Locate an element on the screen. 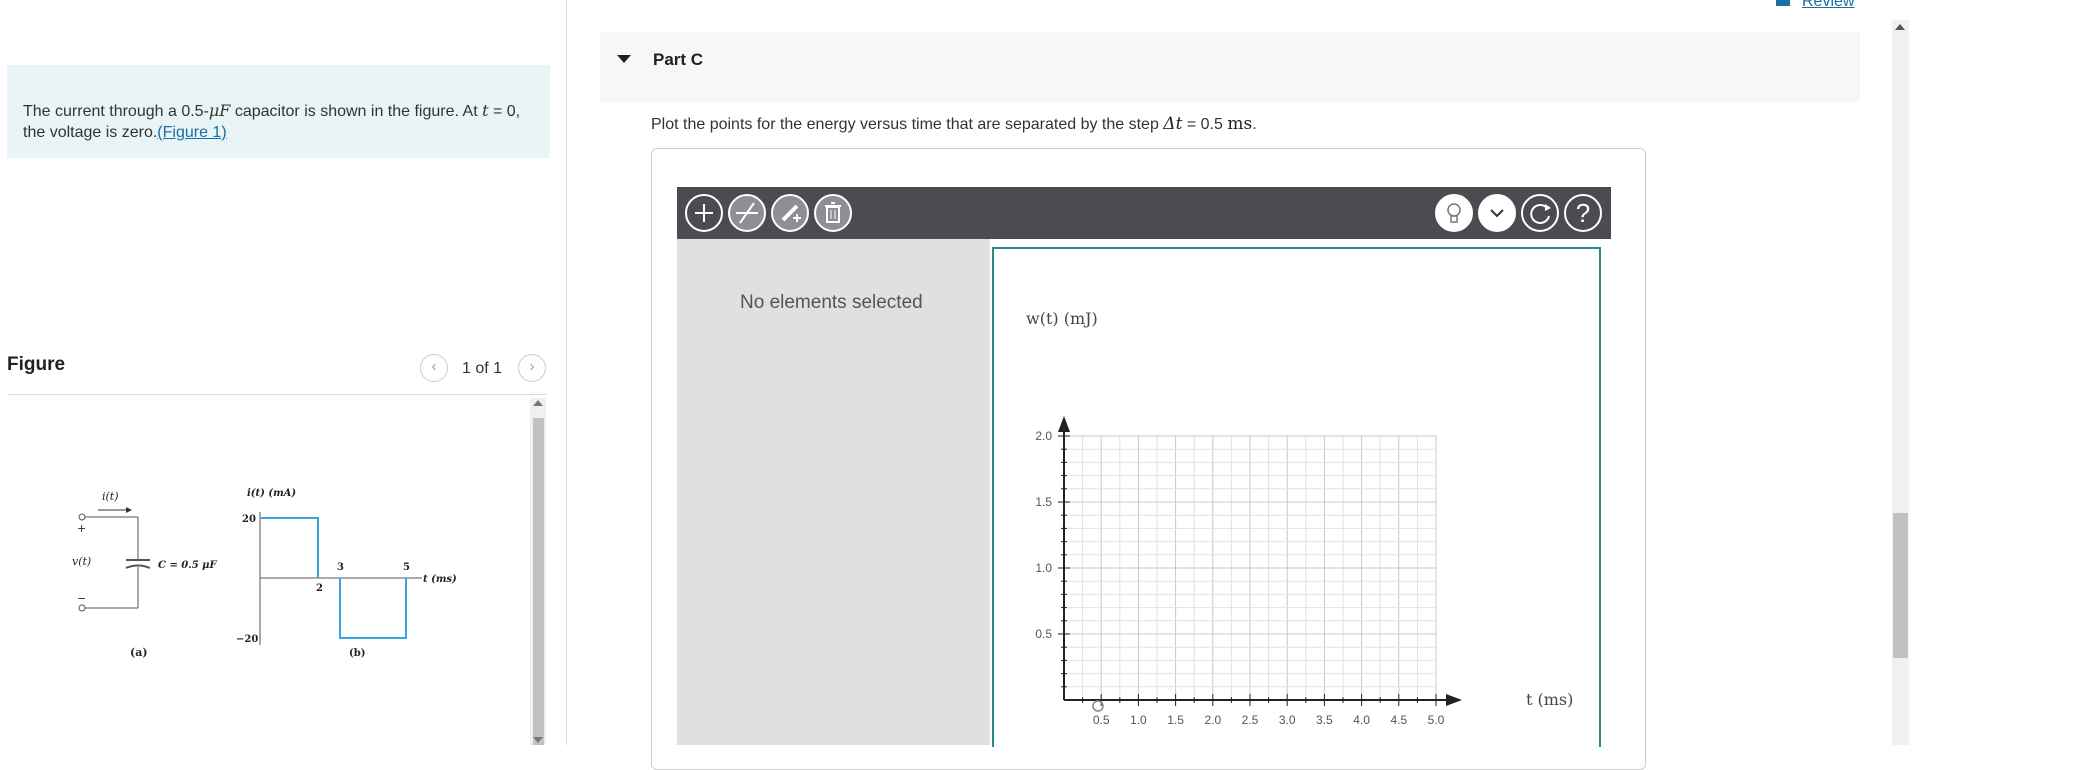 The width and height of the screenshot is (2089, 770). plot-grid is located at coordinates (1250, 567).